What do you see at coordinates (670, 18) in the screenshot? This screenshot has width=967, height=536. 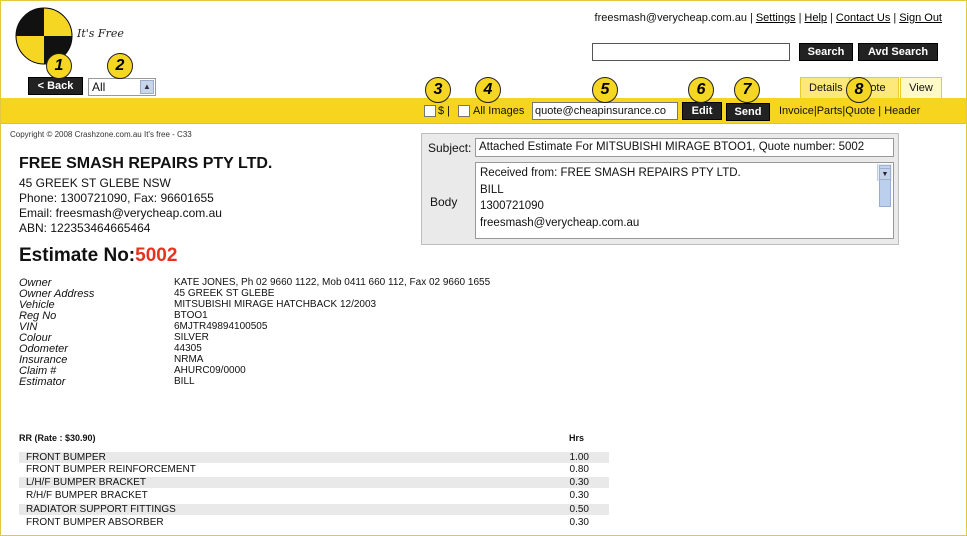 I see `account-email: freesmash@verycheap.com.au` at bounding box center [670, 18].